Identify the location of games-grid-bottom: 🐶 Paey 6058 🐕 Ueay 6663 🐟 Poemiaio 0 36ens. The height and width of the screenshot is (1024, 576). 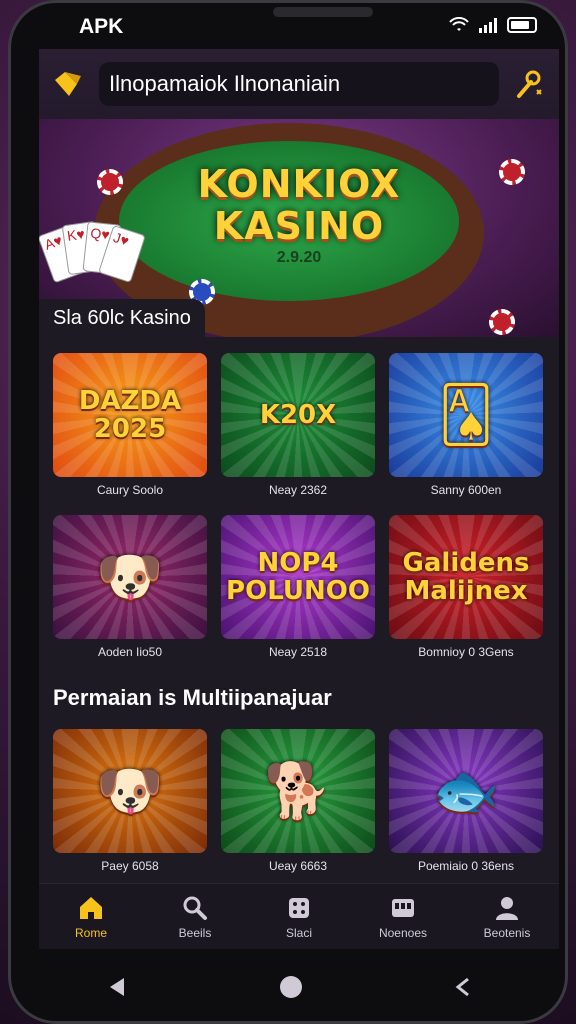
(299, 803).